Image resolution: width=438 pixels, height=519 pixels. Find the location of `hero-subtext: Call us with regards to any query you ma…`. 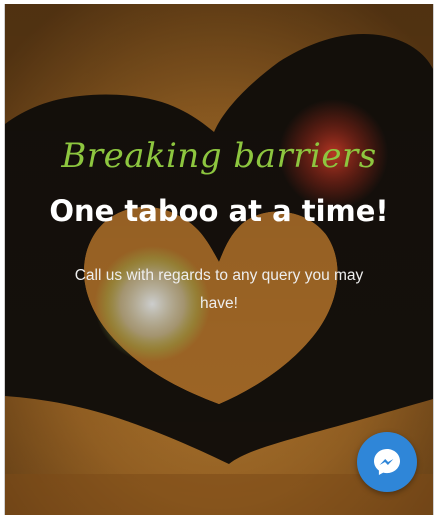

hero-subtext: Call us with regards to any query you ma… is located at coordinates (219, 289).